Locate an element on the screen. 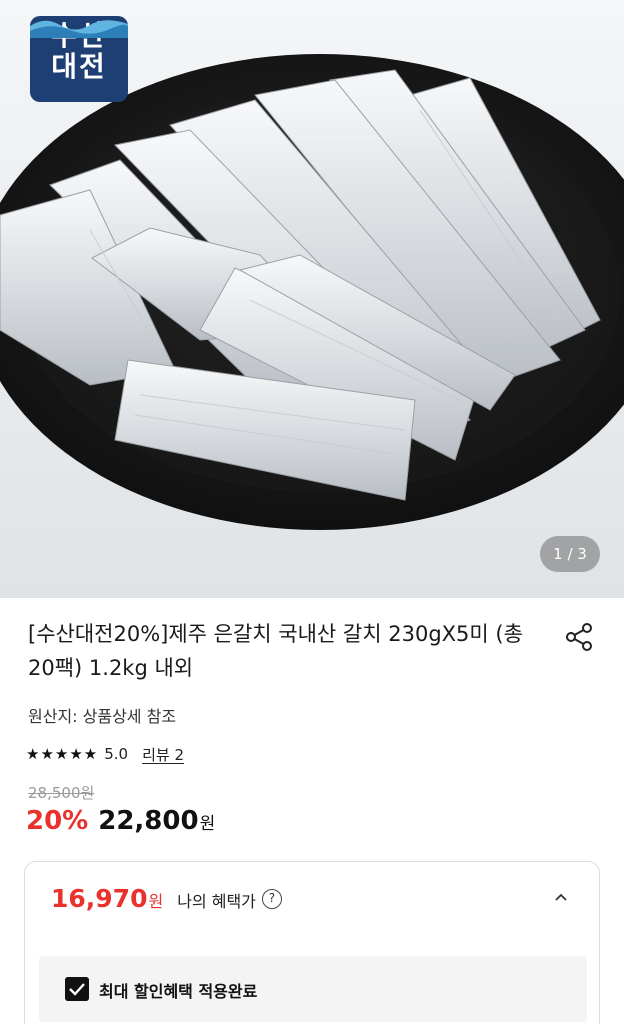 The height and width of the screenshot is (1024, 624). applied-benefit-label: 최대 할인혜택 적용완료 is located at coordinates (178, 991).